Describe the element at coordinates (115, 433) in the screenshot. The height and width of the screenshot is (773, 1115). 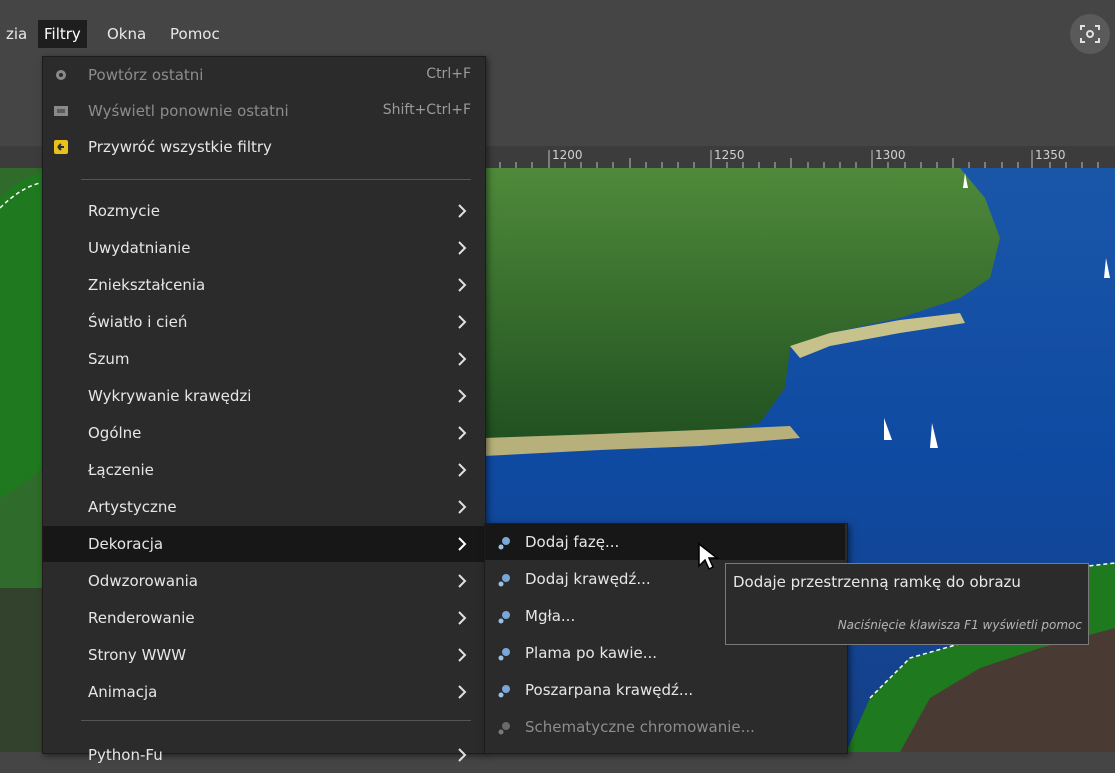
I see `menu-item-label: Ogólne` at that location.